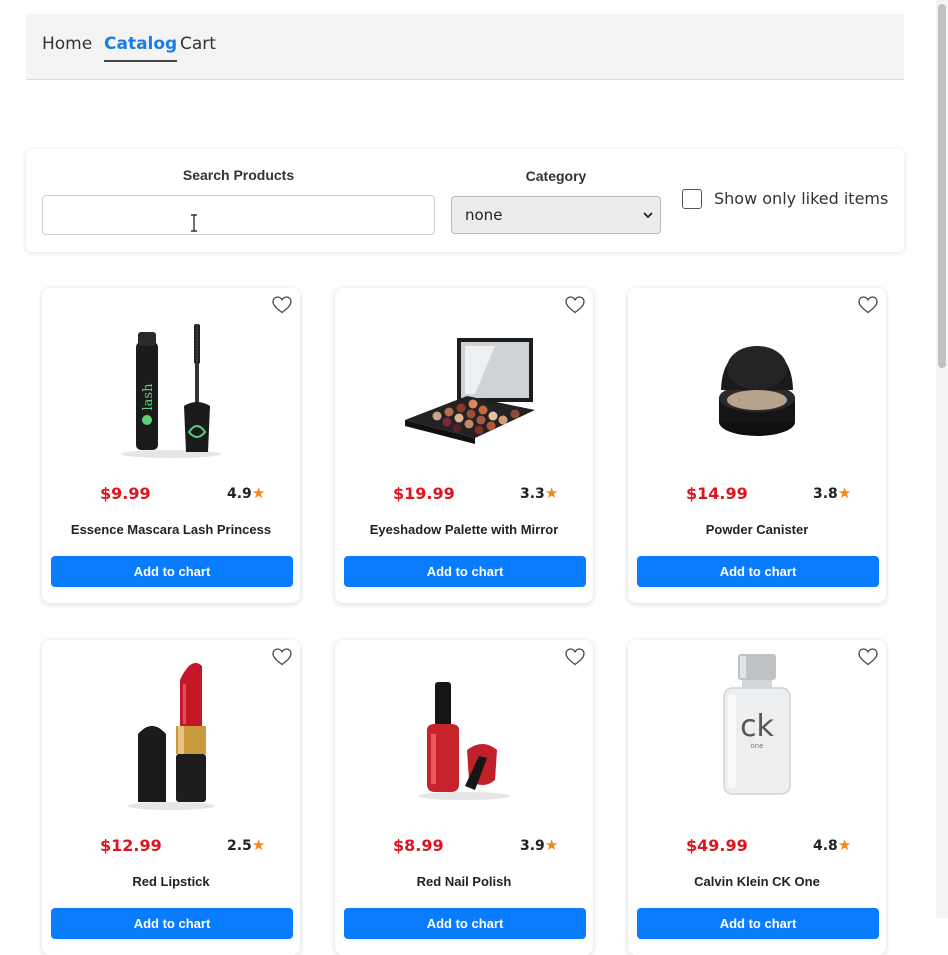  What do you see at coordinates (470, 391) in the screenshot?
I see `eyeshadow-palette-image` at bounding box center [470, 391].